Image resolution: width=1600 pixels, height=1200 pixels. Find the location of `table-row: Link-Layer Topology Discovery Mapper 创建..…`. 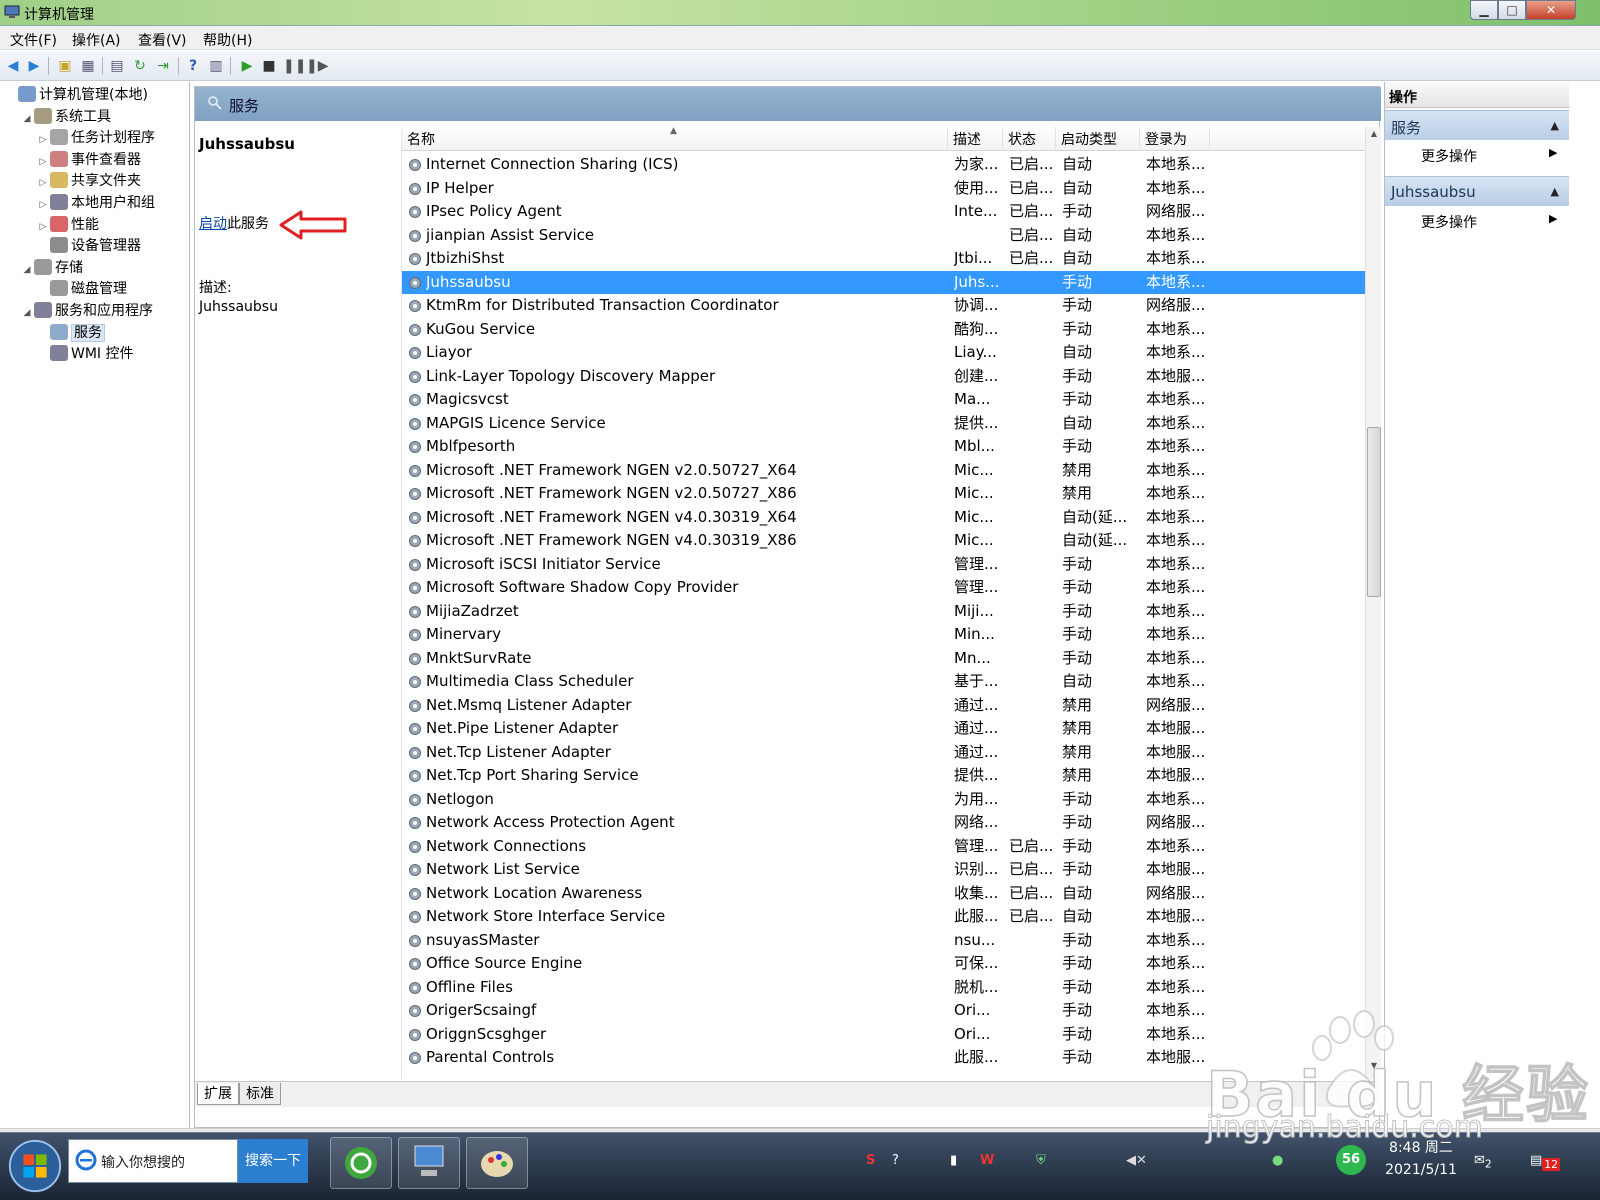

table-row: Link-Layer Topology Discovery Mapper 创建..… is located at coordinates (883, 377).